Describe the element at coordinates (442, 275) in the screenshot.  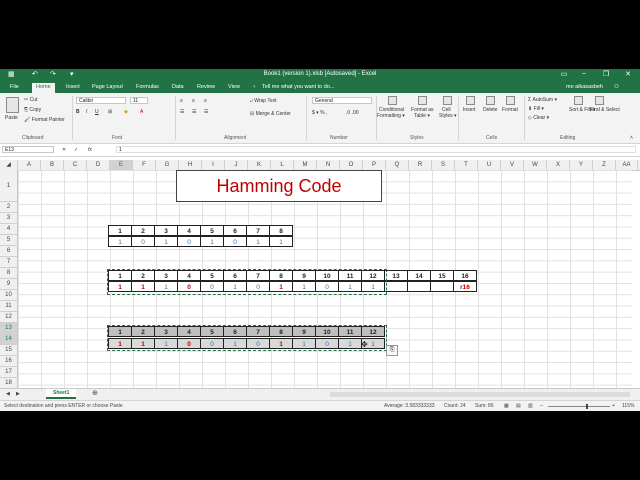
I see `table2-position-cell: 15` at that location.